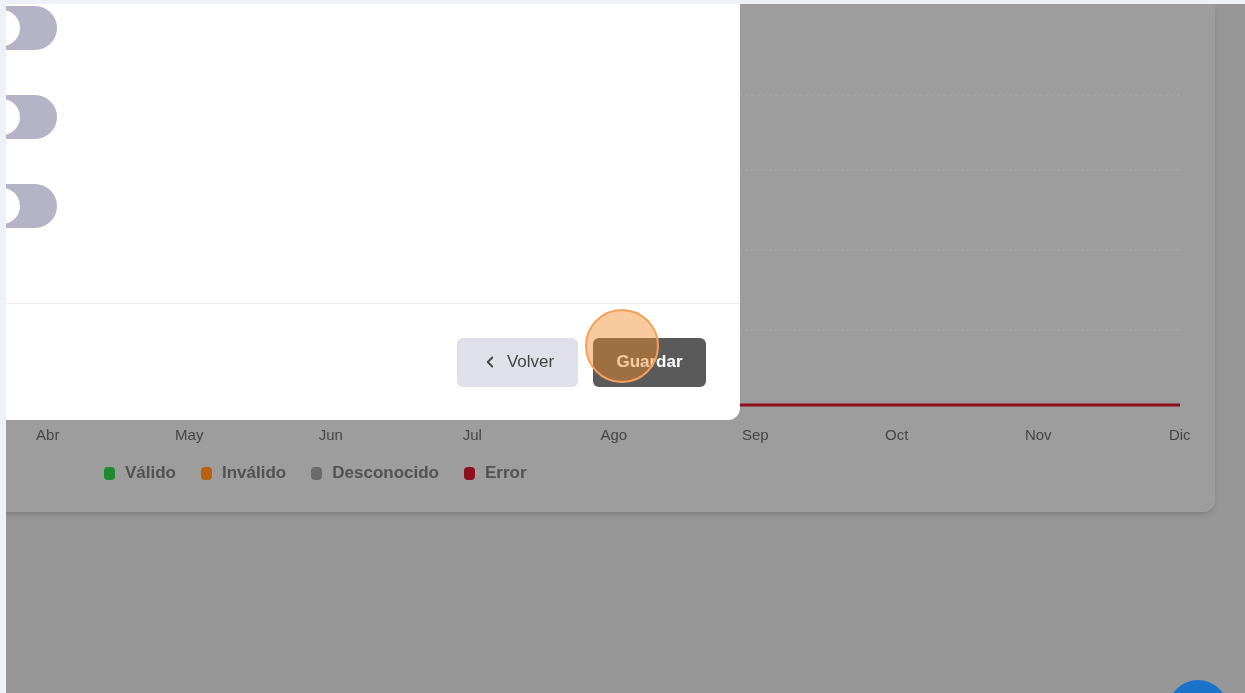 This screenshot has width=1245, height=693. I want to click on month-label: Jul, so click(472, 434).